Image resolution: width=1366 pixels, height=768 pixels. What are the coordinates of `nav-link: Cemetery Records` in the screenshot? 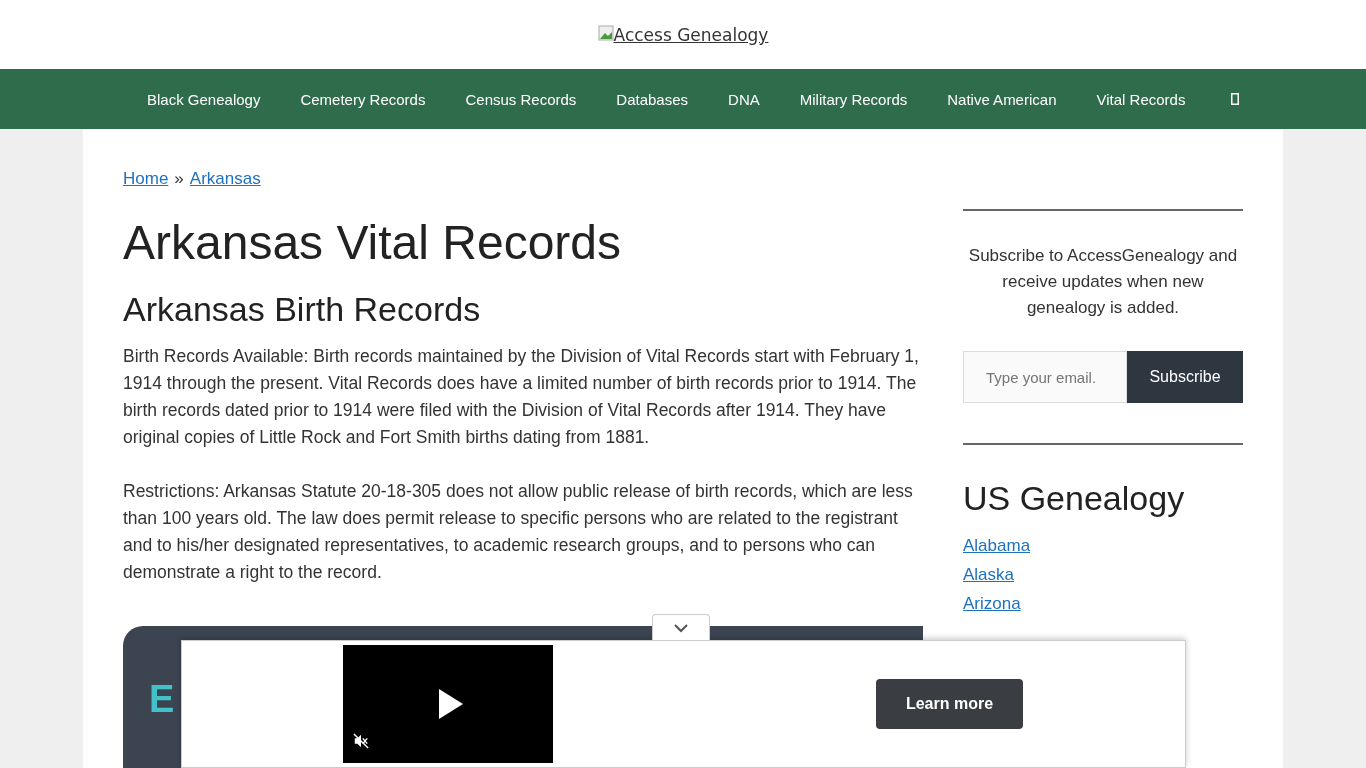 It's located at (363, 99).